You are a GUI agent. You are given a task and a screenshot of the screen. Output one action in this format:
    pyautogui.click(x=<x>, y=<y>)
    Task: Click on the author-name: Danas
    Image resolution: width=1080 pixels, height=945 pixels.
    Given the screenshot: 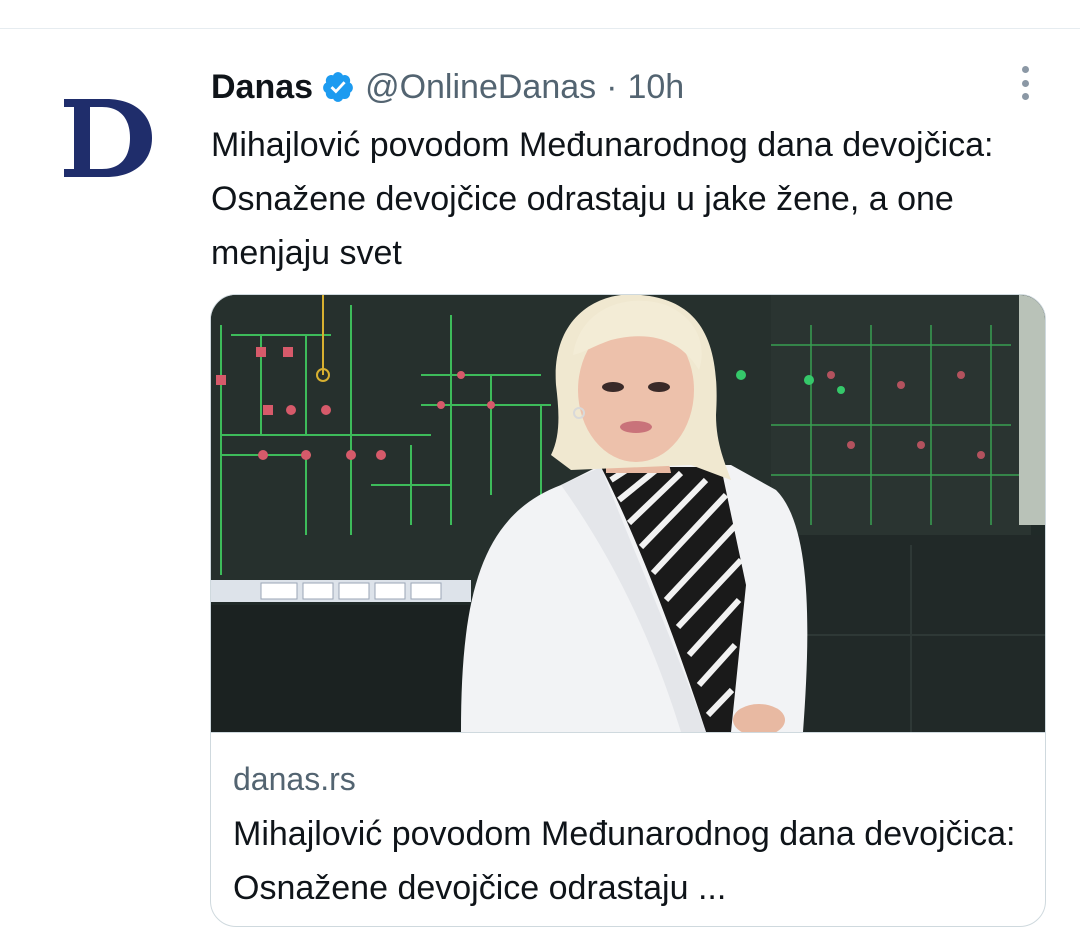 What is the action you would take?
    pyautogui.click(x=262, y=87)
    